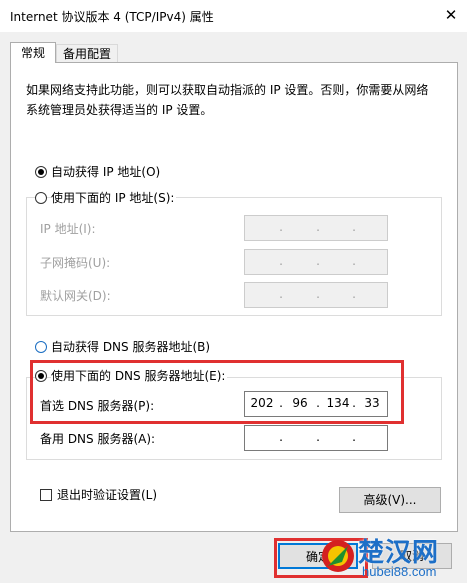  Describe the element at coordinates (41, 347) in the screenshot. I see `auto-dns-radio` at that location.